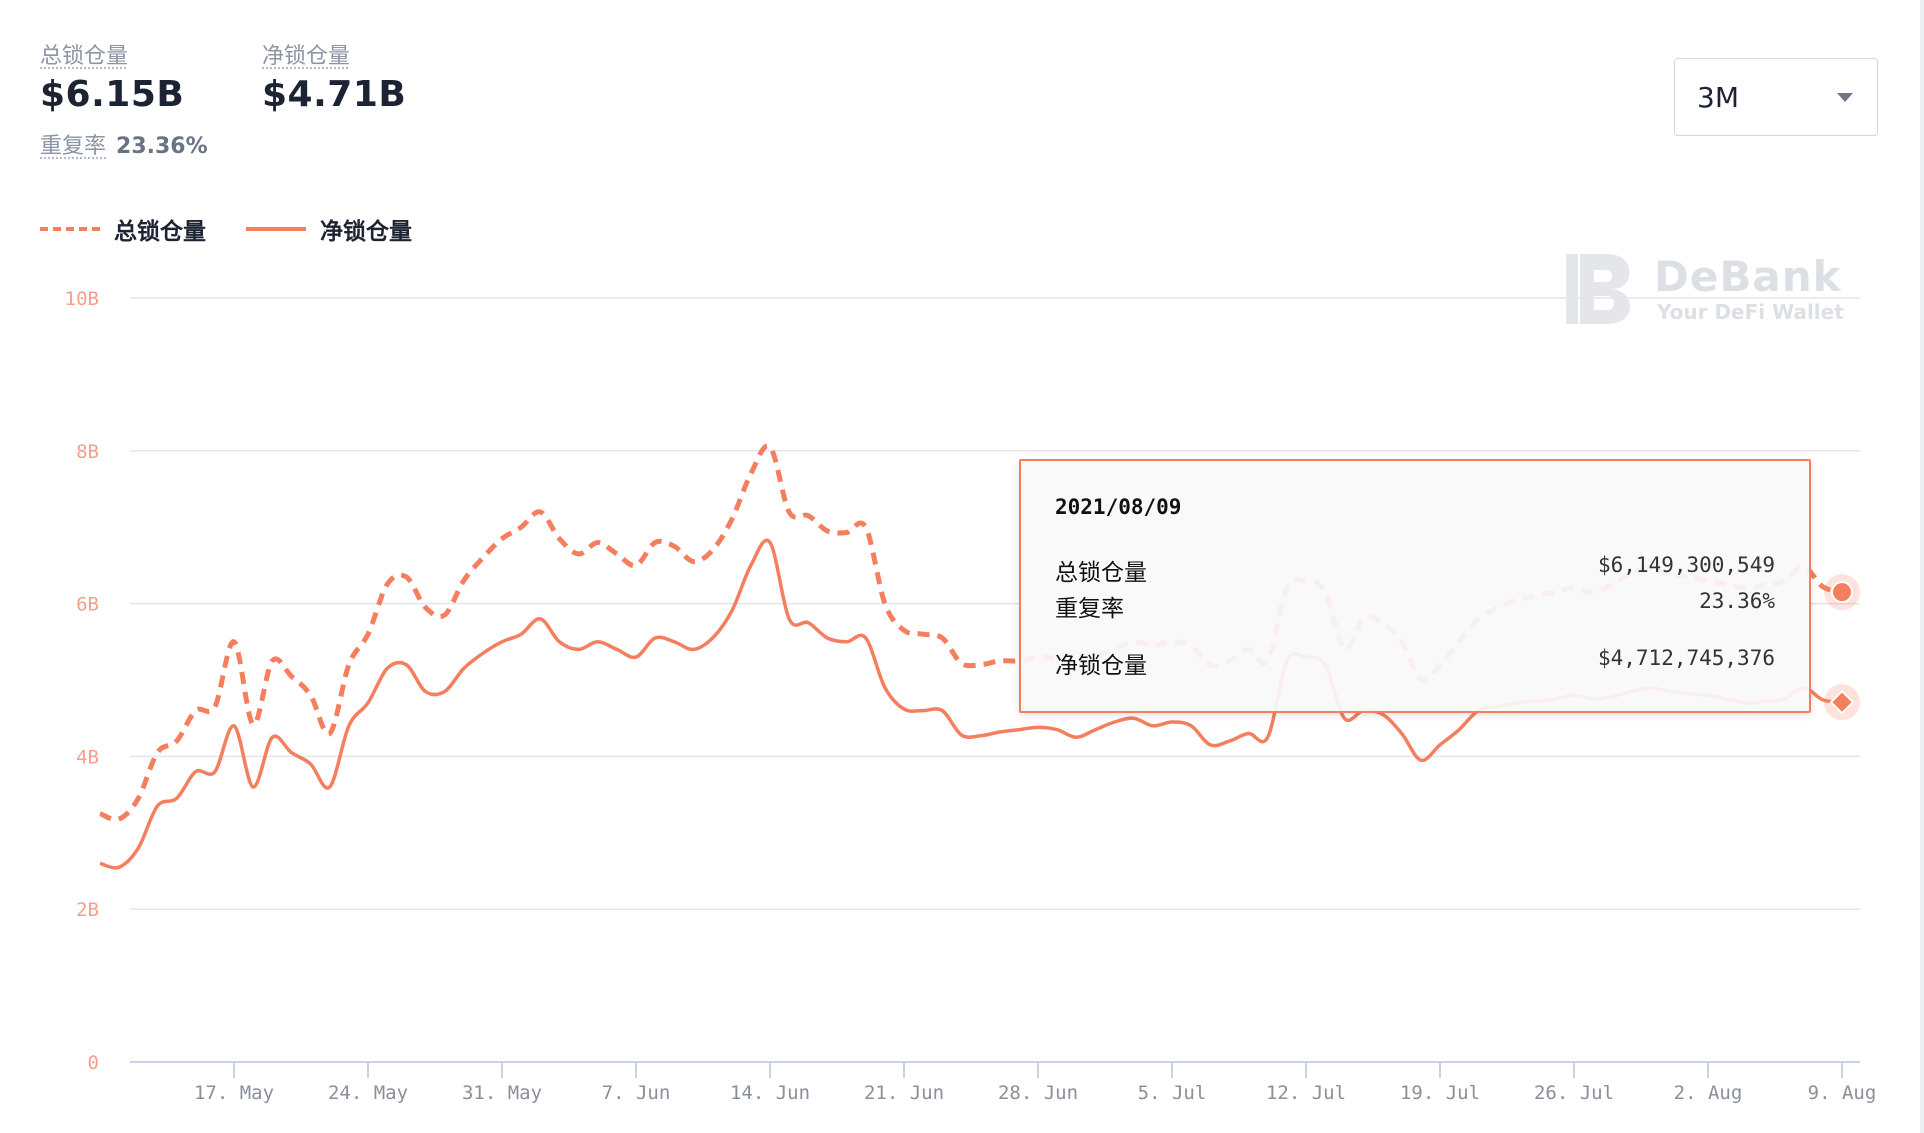 The height and width of the screenshot is (1133, 1924). What do you see at coordinates (1089, 609) in the screenshot?
I see `tooltip-label: 重复率` at bounding box center [1089, 609].